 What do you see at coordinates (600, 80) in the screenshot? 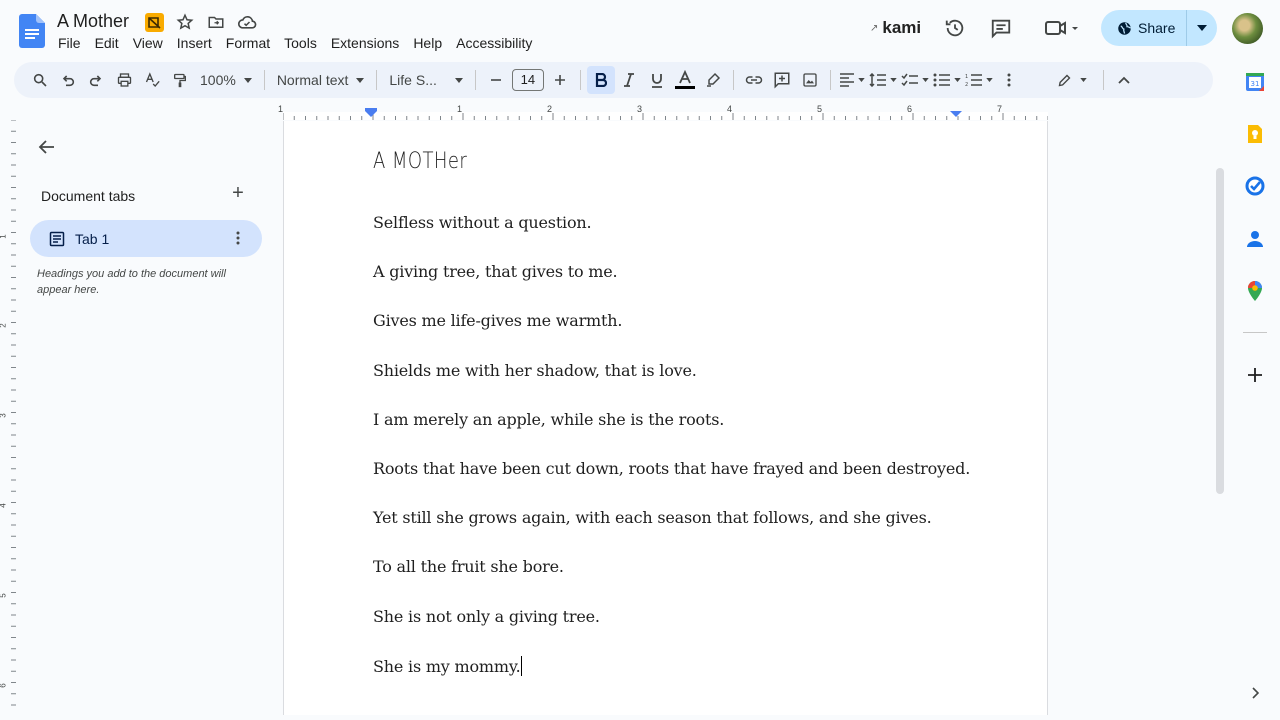
I see `bold-icon` at bounding box center [600, 80].